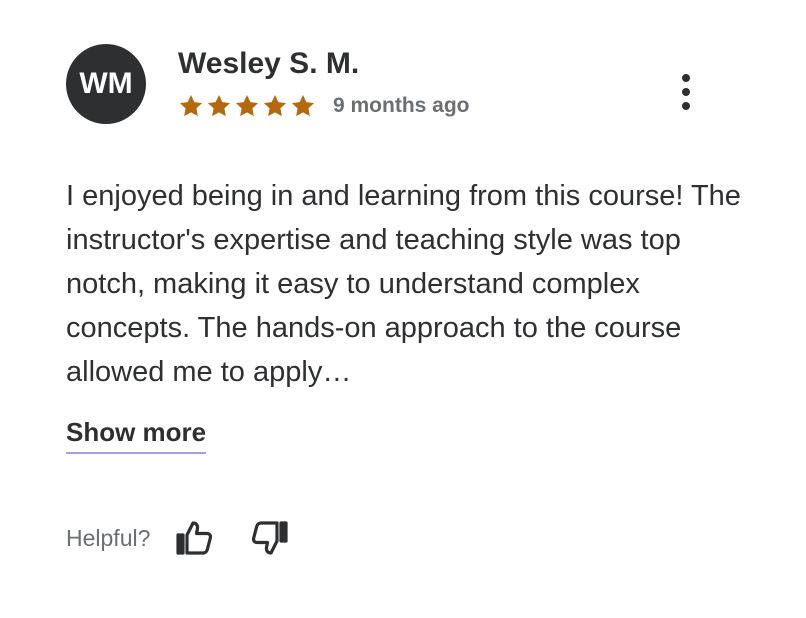 This screenshot has height=618, width=806. I want to click on helpful-label: Helpful?, so click(108, 537).